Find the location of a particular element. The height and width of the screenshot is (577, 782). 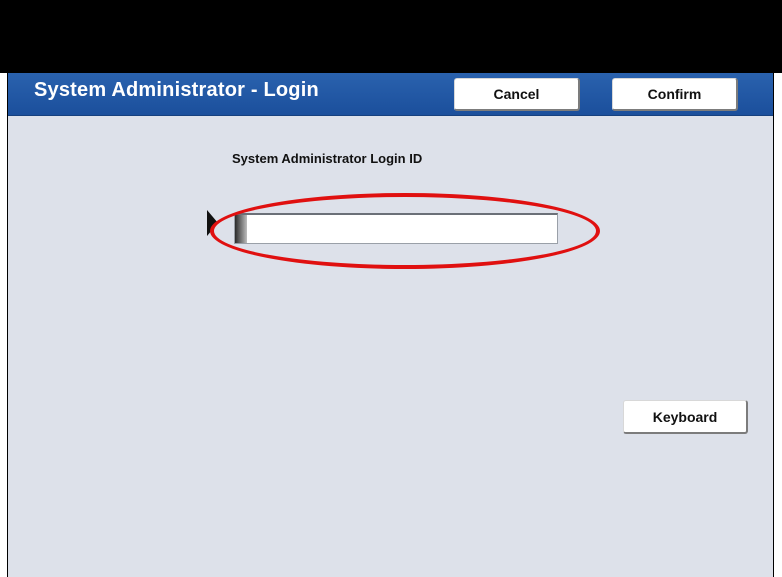

confirm-button: Confirm is located at coordinates (675, 94).